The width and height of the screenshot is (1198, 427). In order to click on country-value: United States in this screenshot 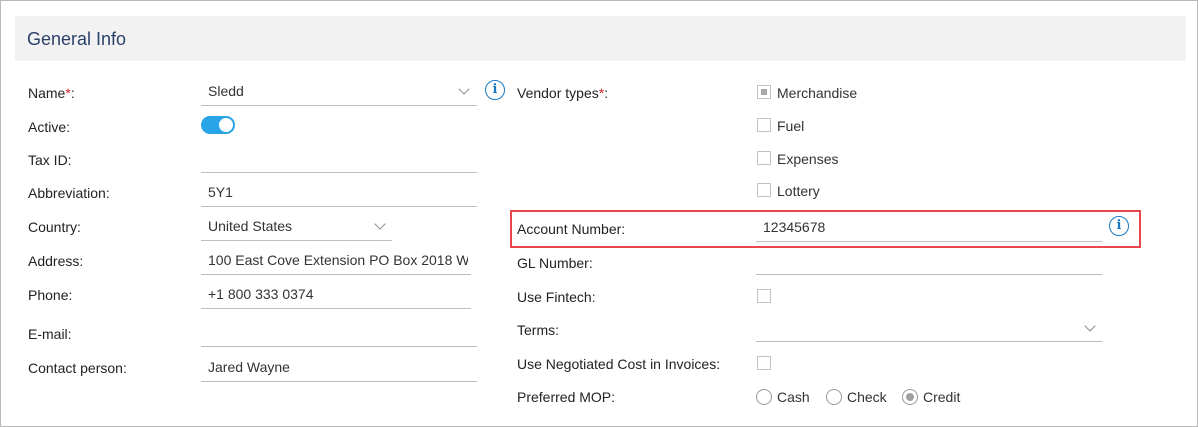, I will do `click(250, 226)`.